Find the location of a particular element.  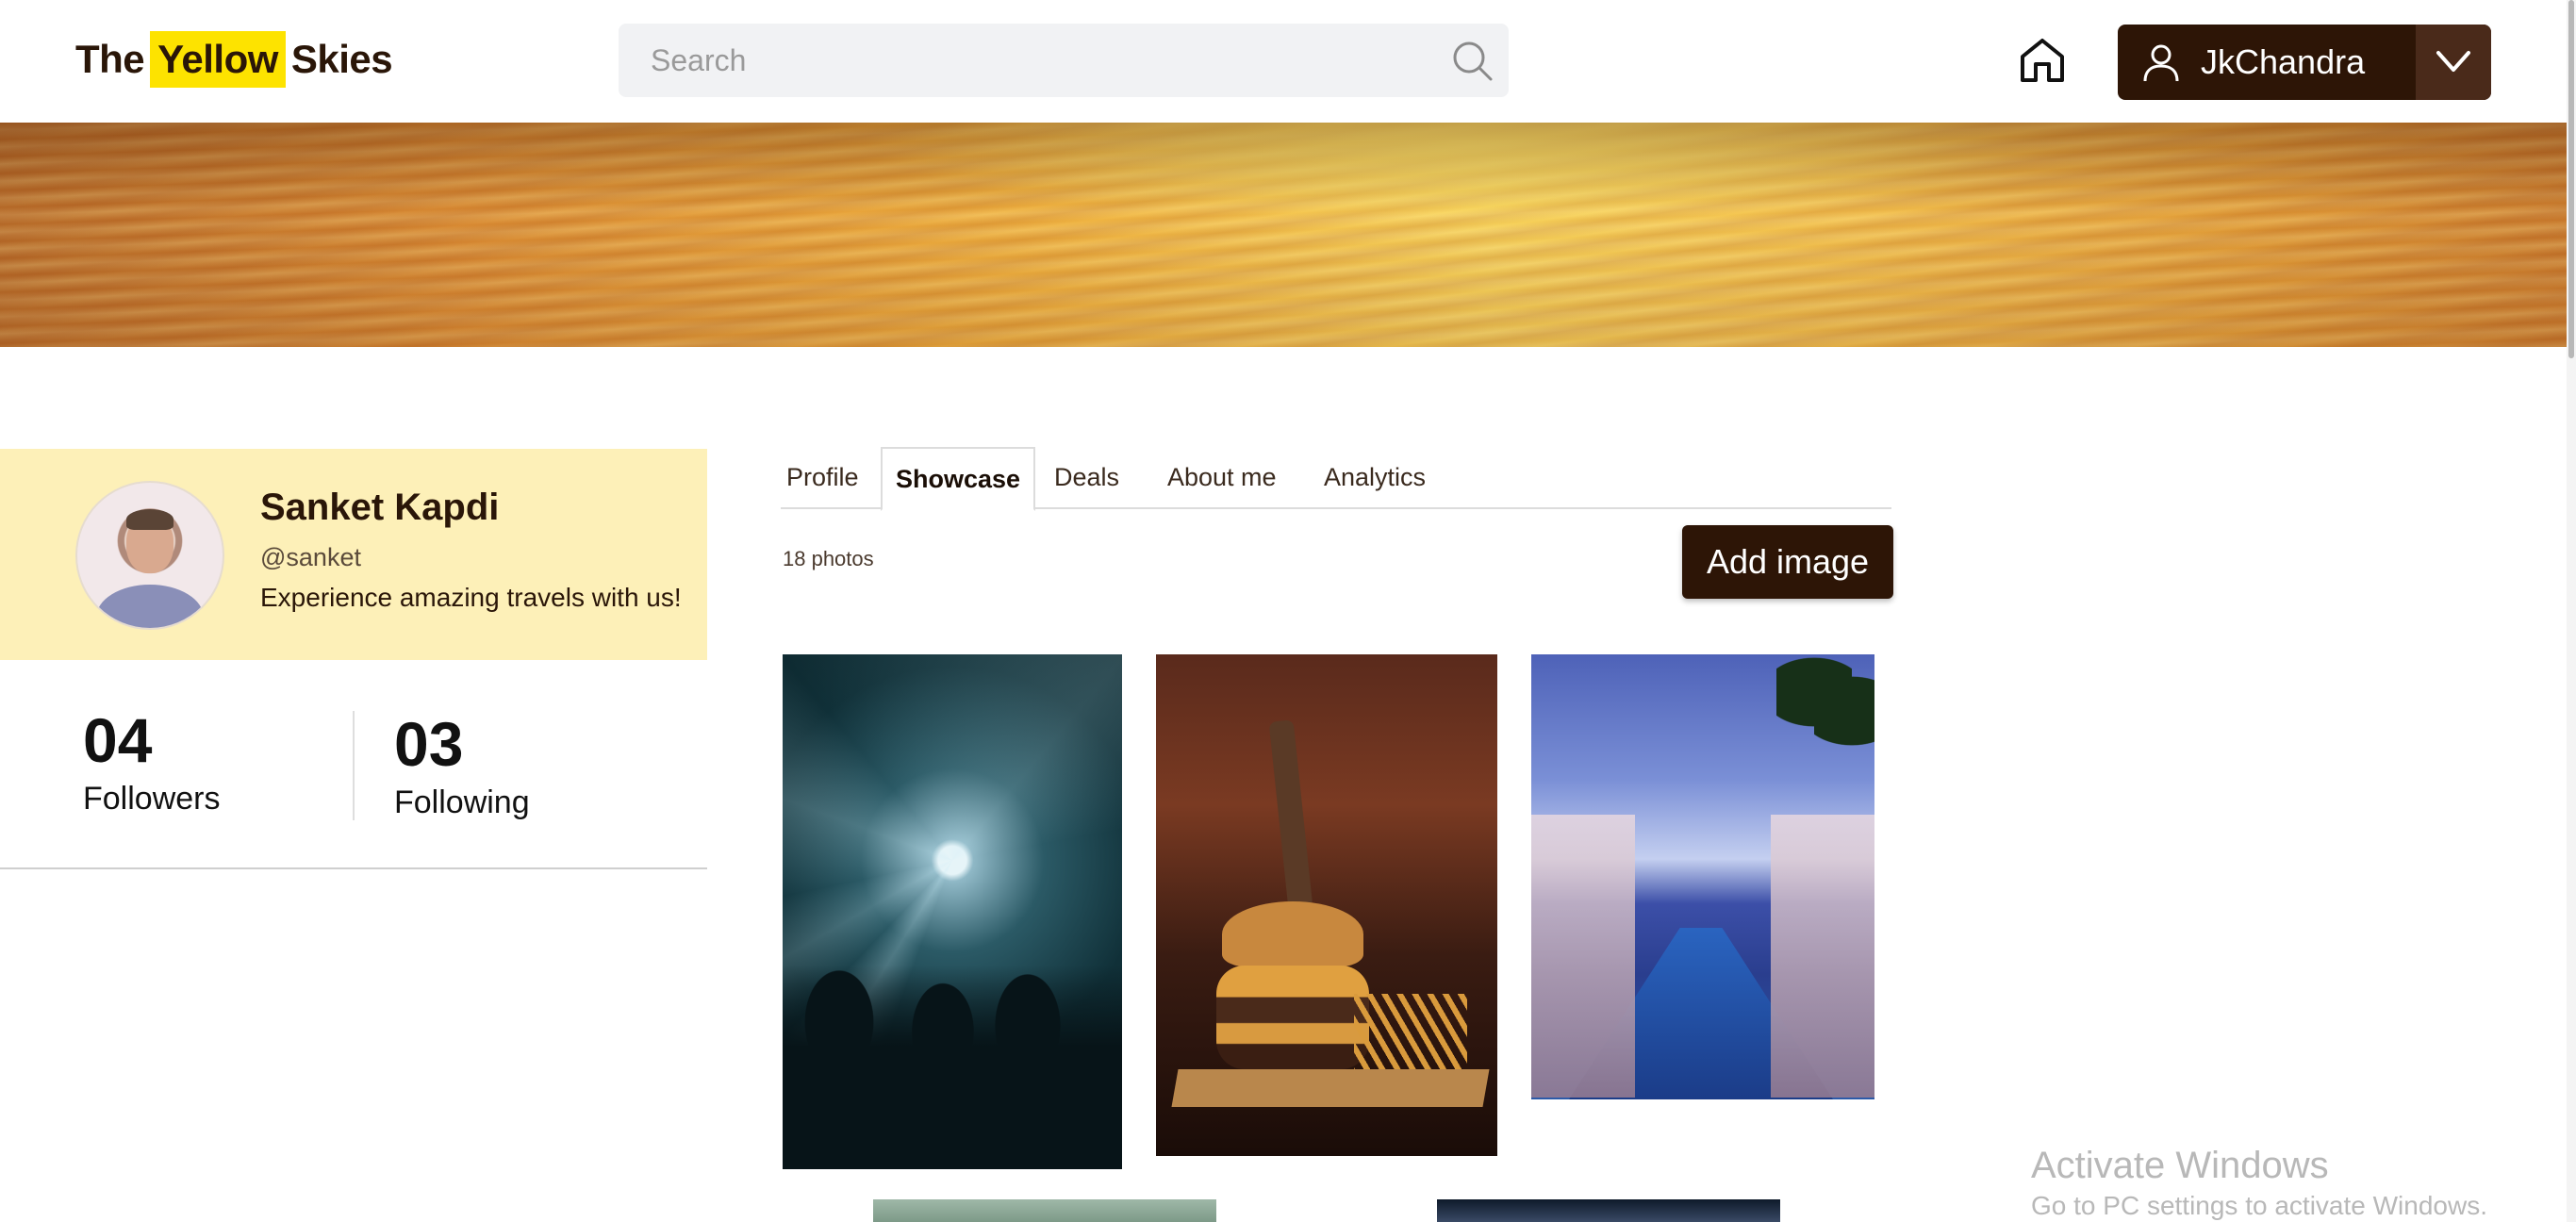

site-logo: The Yellow Skies is located at coordinates (234, 59).